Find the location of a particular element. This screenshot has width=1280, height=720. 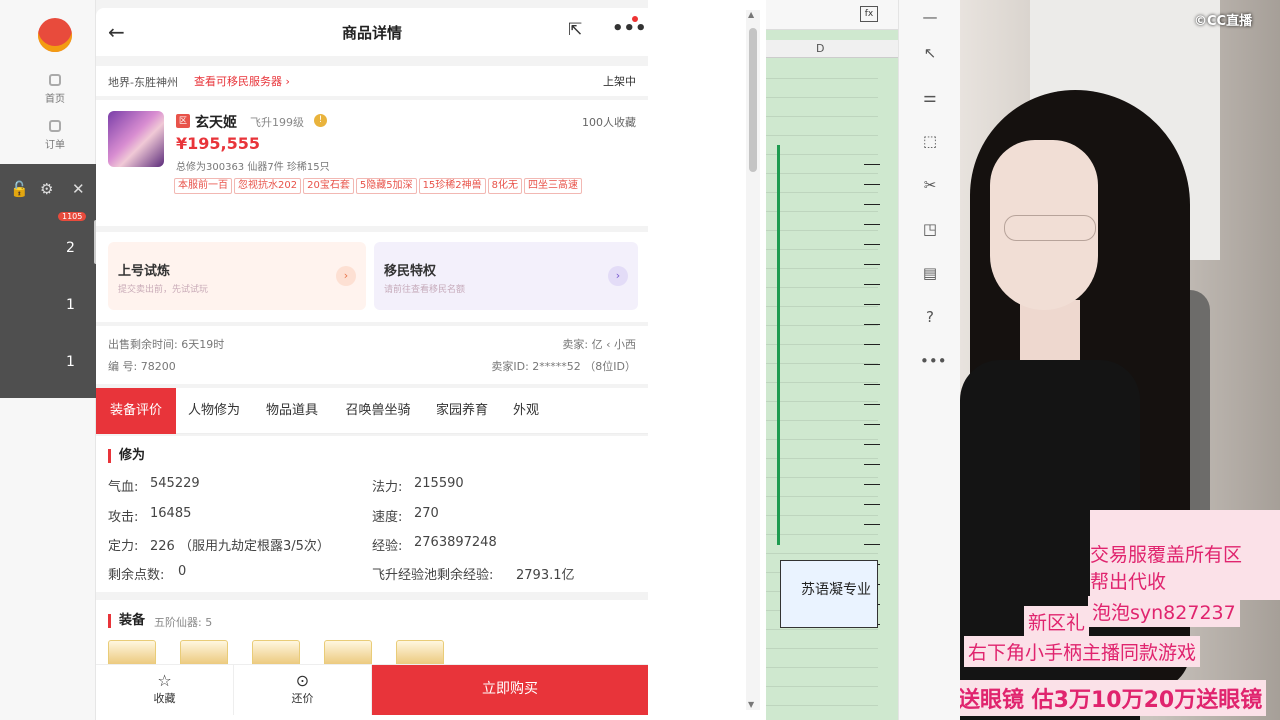

promo-desc: 请前往查看移民名额 is located at coordinates (425, 290).